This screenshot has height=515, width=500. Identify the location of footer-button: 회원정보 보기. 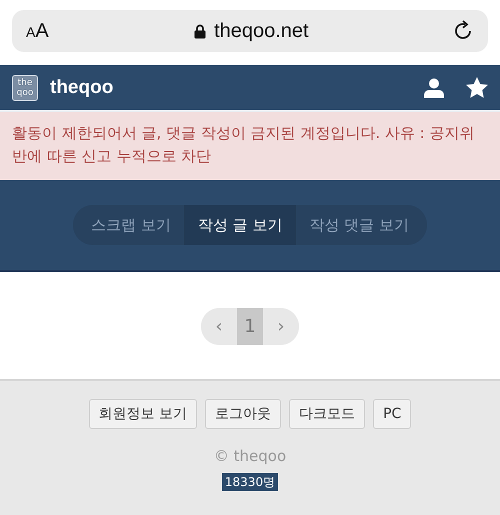
(143, 414).